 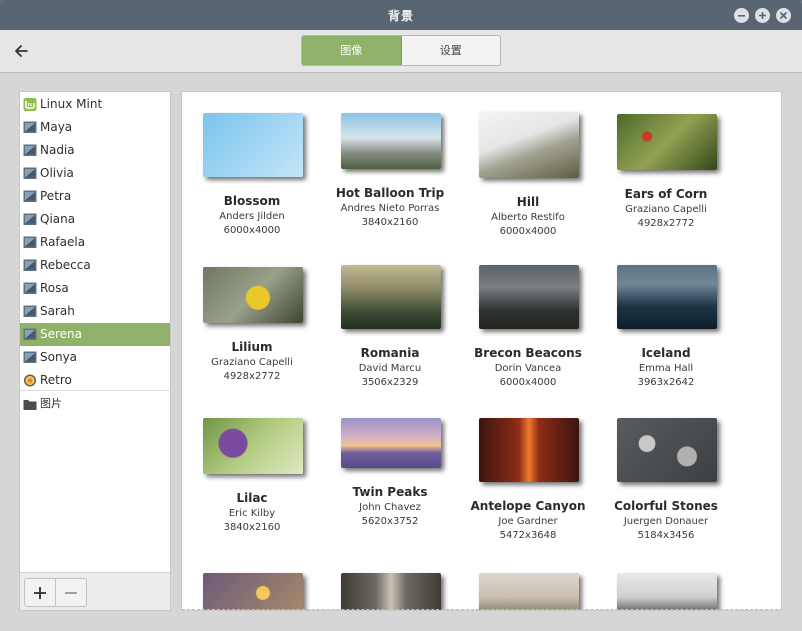 What do you see at coordinates (390, 473) in the screenshot?
I see `wallpaper-tile: Twin Peaks John Chavez 5620x3752` at bounding box center [390, 473].